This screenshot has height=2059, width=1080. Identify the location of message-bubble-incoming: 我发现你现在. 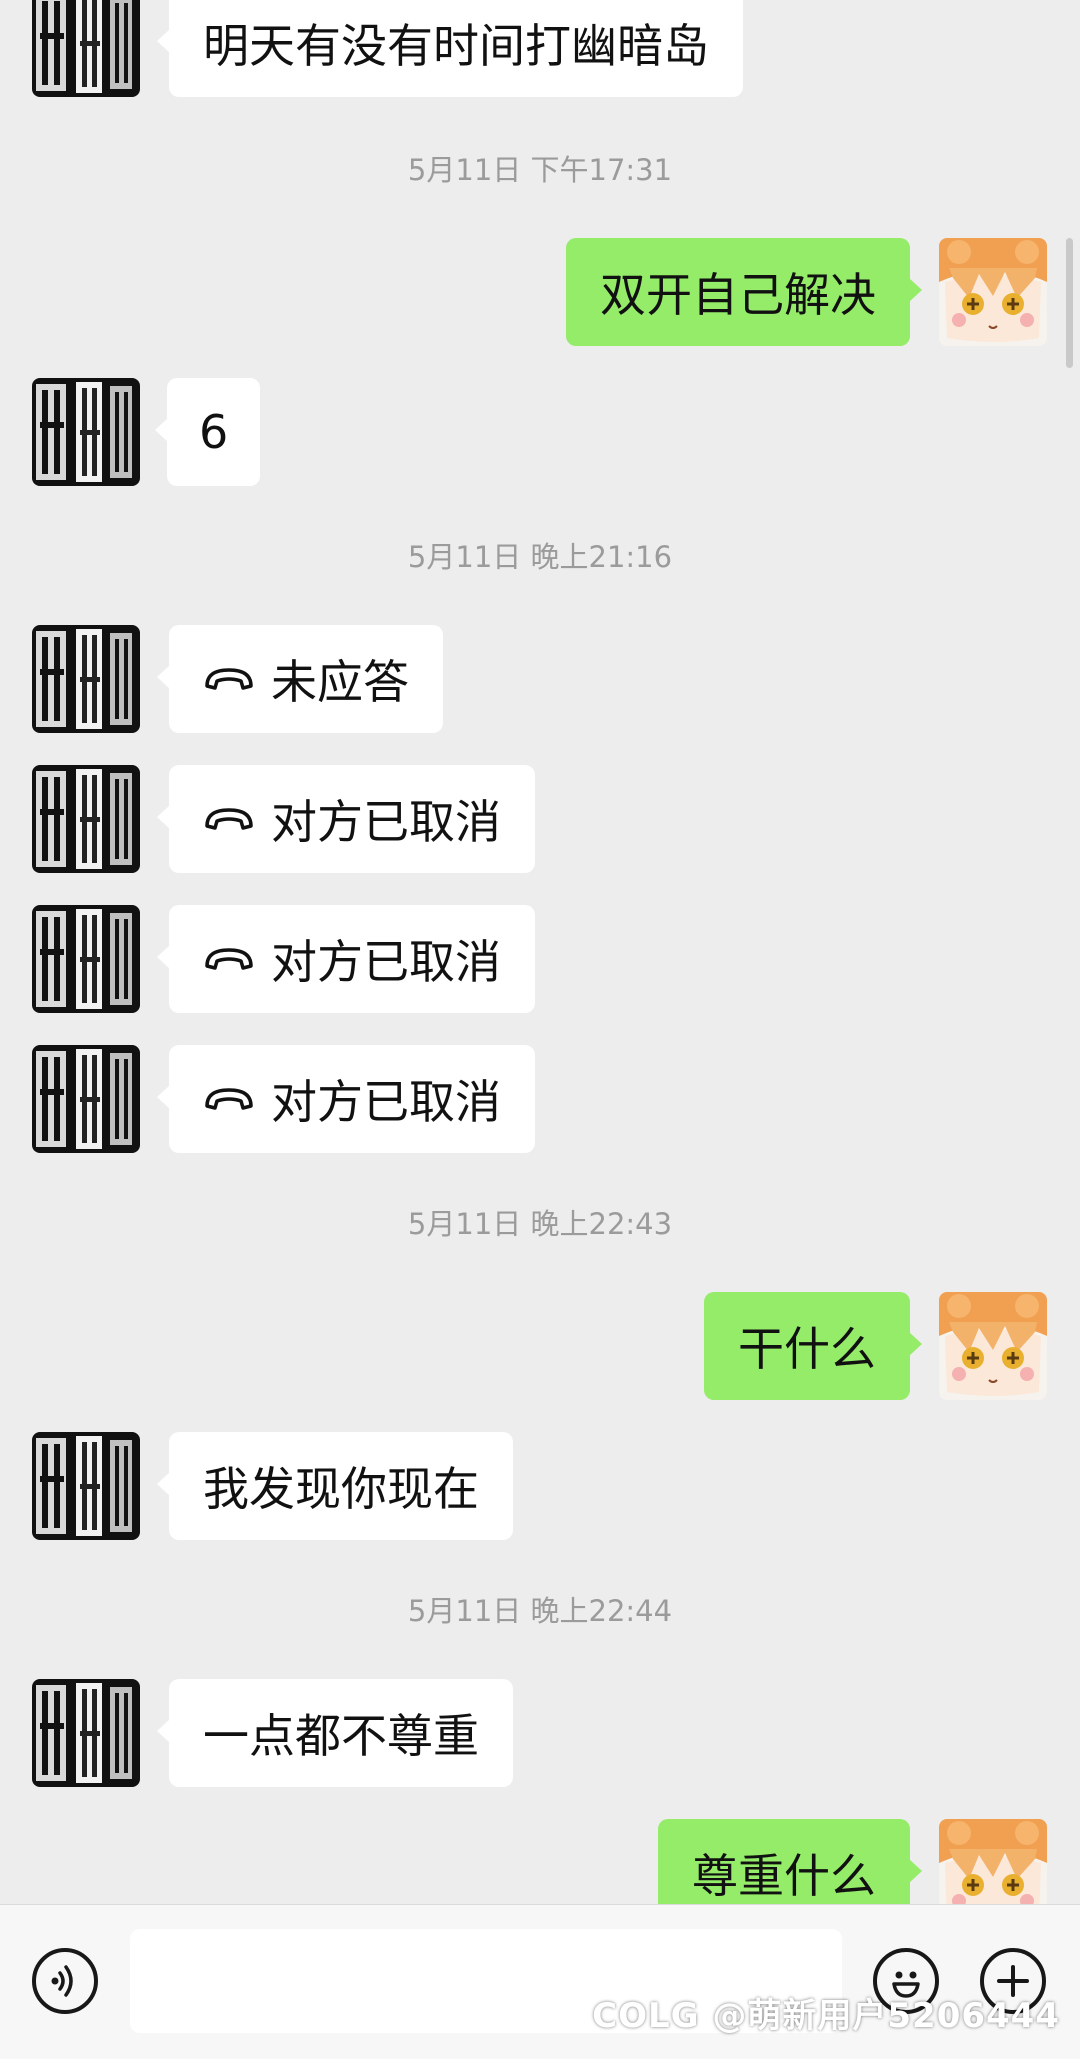
(335, 1486).